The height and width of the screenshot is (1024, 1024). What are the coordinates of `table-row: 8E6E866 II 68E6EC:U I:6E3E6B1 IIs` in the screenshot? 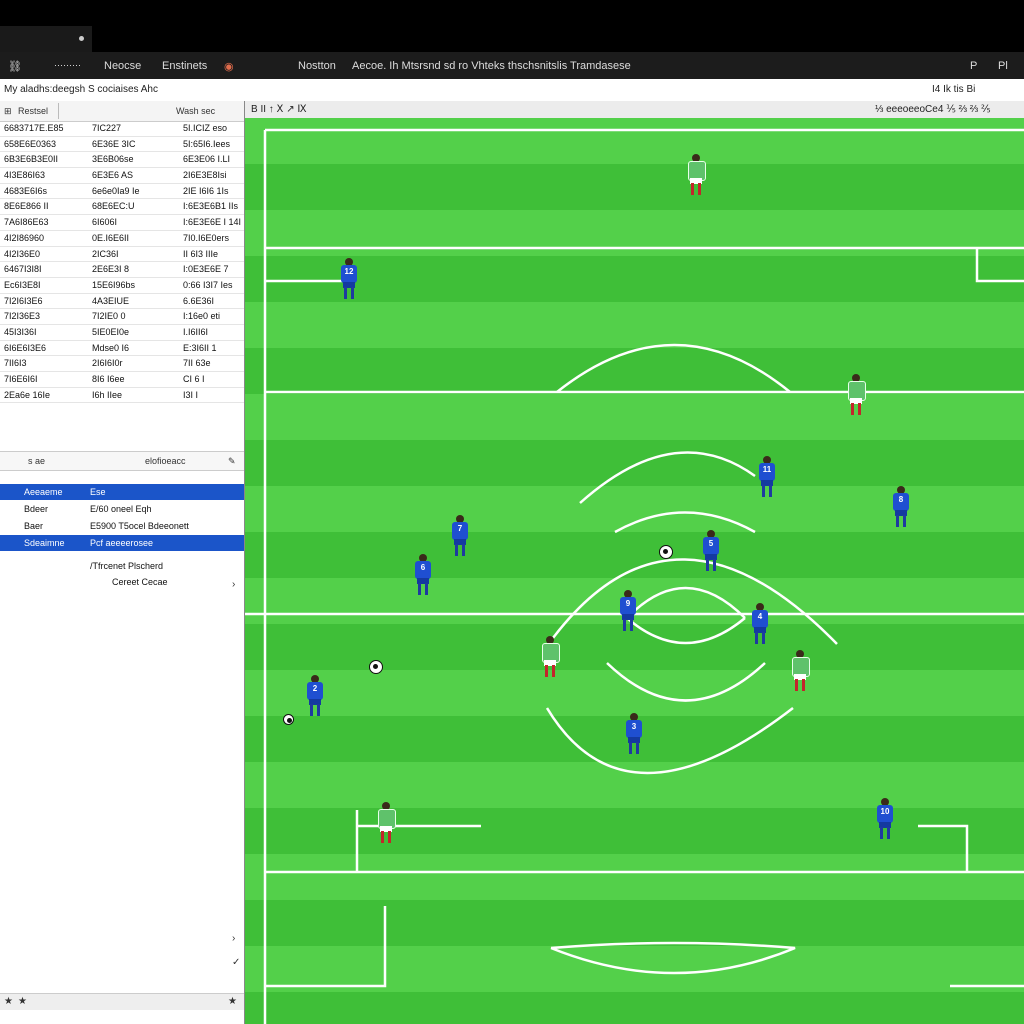 It's located at (122, 207).